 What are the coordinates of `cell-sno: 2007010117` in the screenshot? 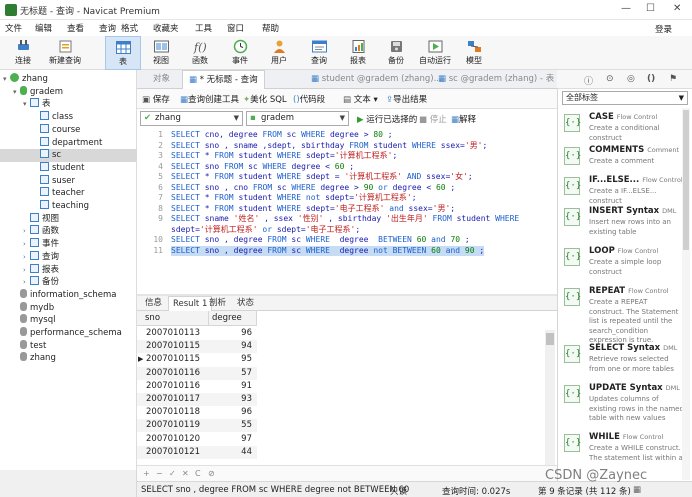 It's located at (173, 399).